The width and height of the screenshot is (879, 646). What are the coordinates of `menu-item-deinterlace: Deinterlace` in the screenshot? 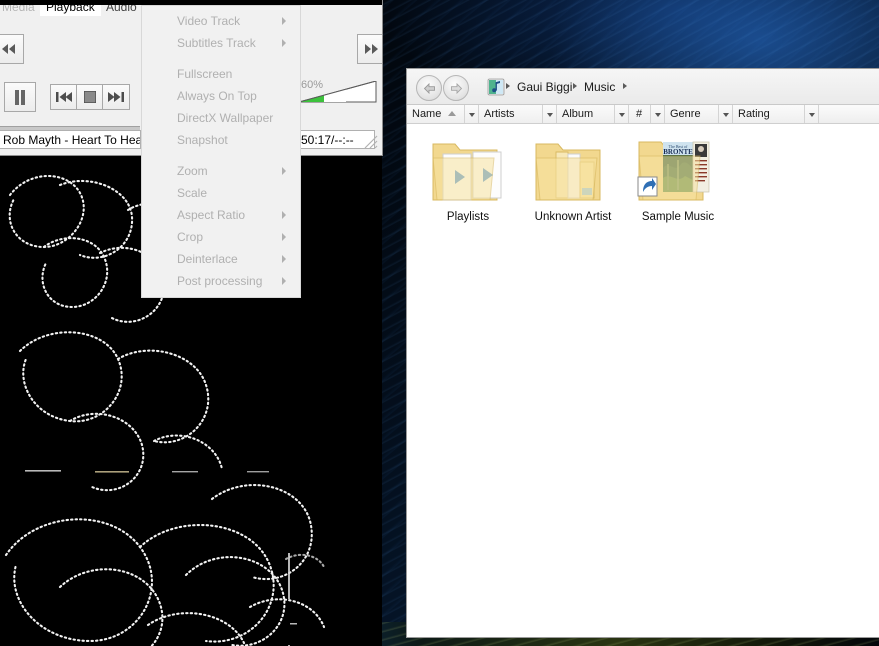 It's located at (221, 259).